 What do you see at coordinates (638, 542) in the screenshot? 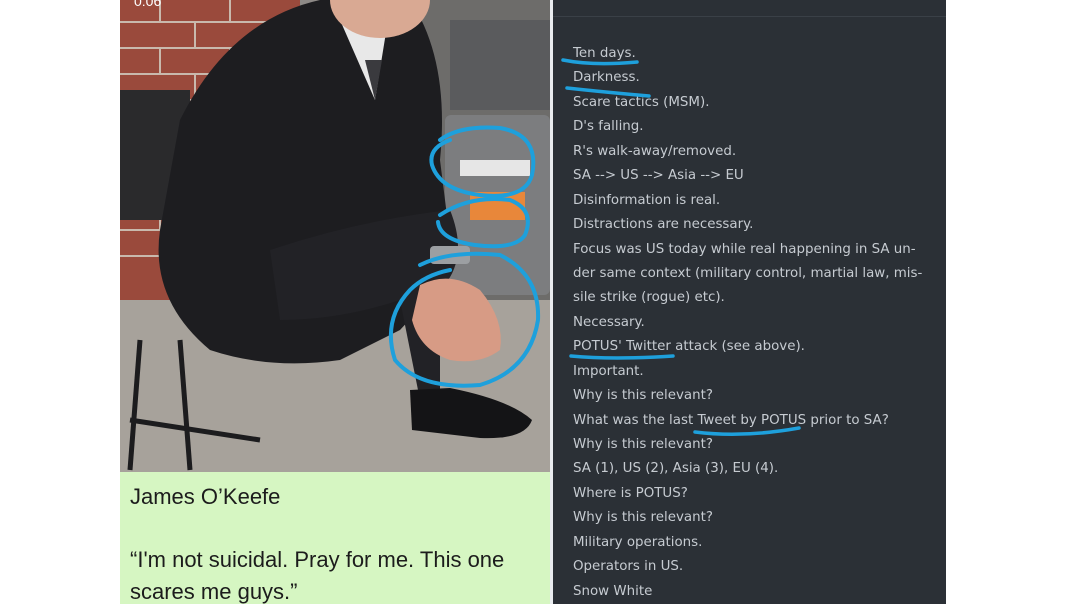
I see `post-line: Military operations.` at bounding box center [638, 542].